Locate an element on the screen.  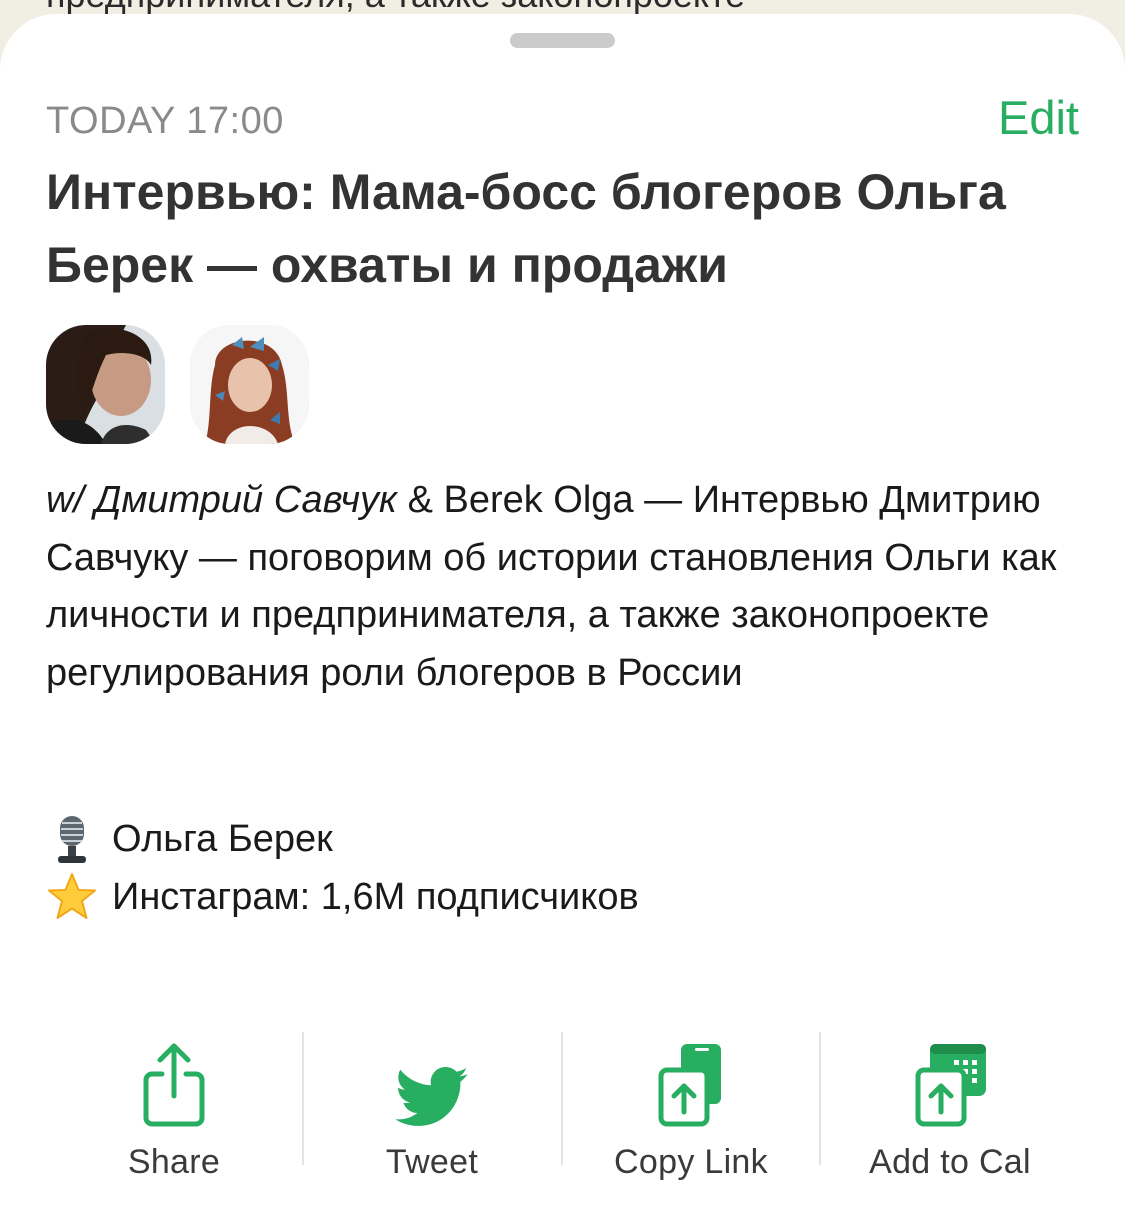
share-icon is located at coordinates (174, 1085).